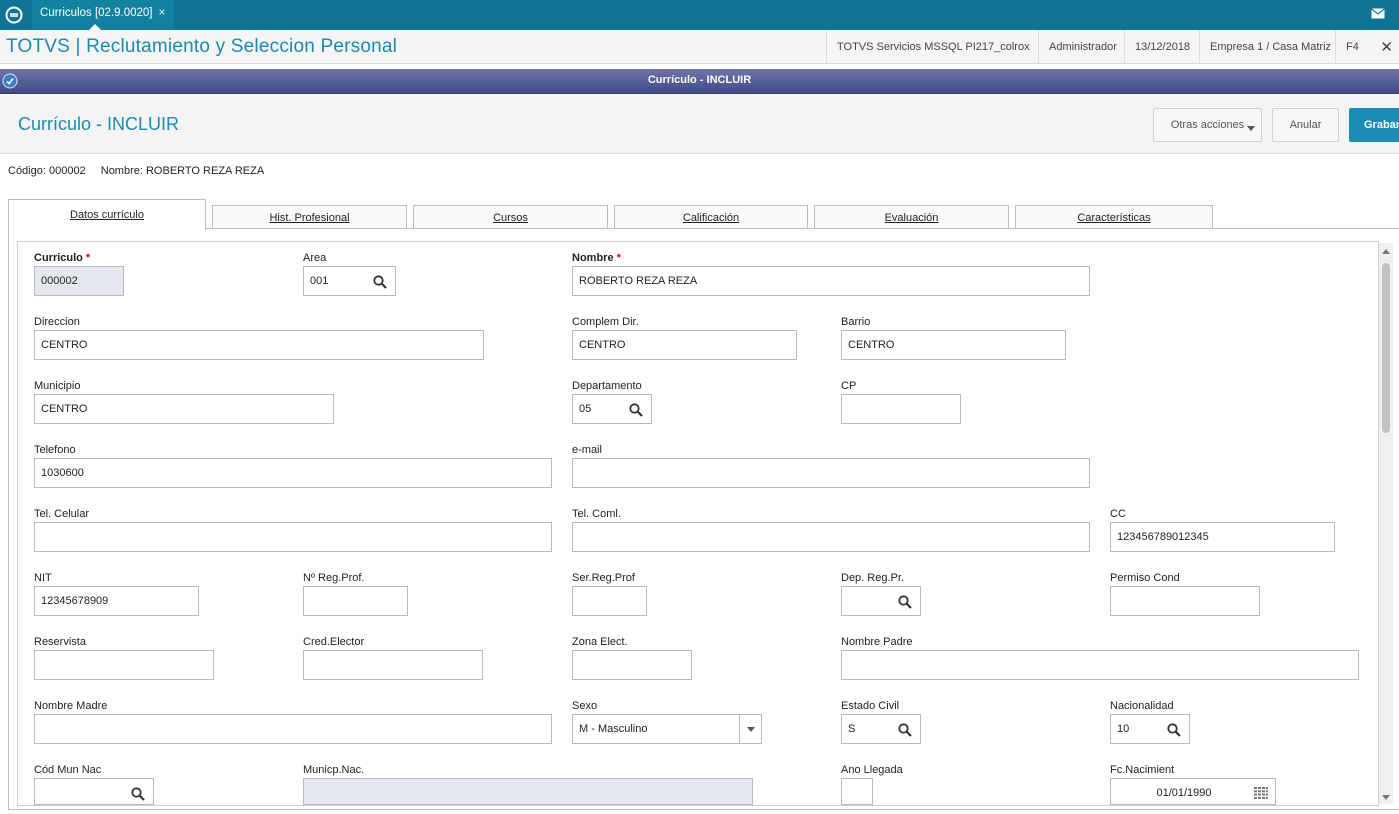 The image size is (1399, 814). Describe the element at coordinates (1185, 601) in the screenshot. I see `permiso-cond-field` at that location.